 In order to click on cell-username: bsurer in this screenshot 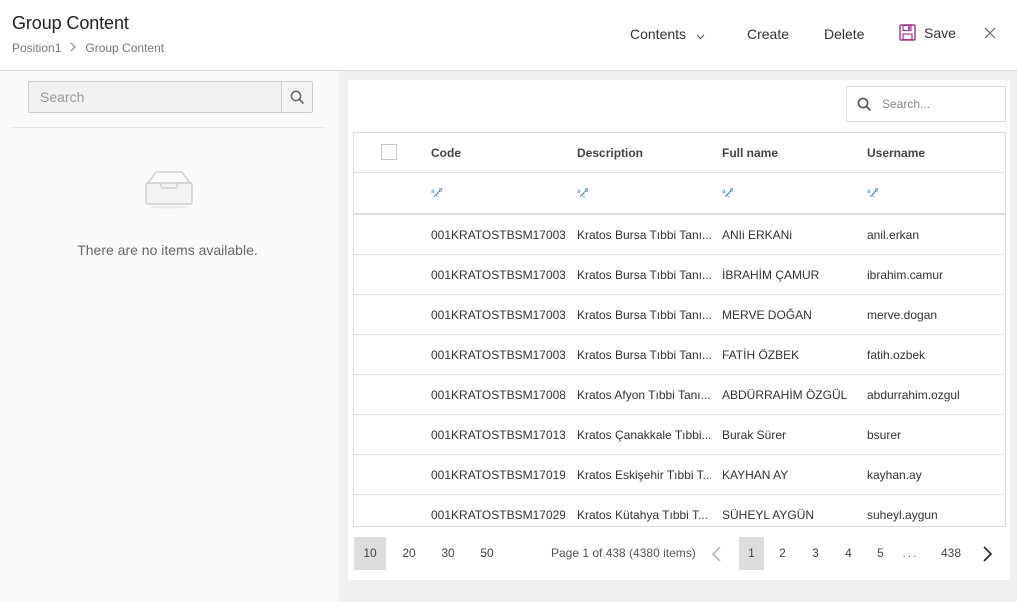, I will do `click(884, 435)`.